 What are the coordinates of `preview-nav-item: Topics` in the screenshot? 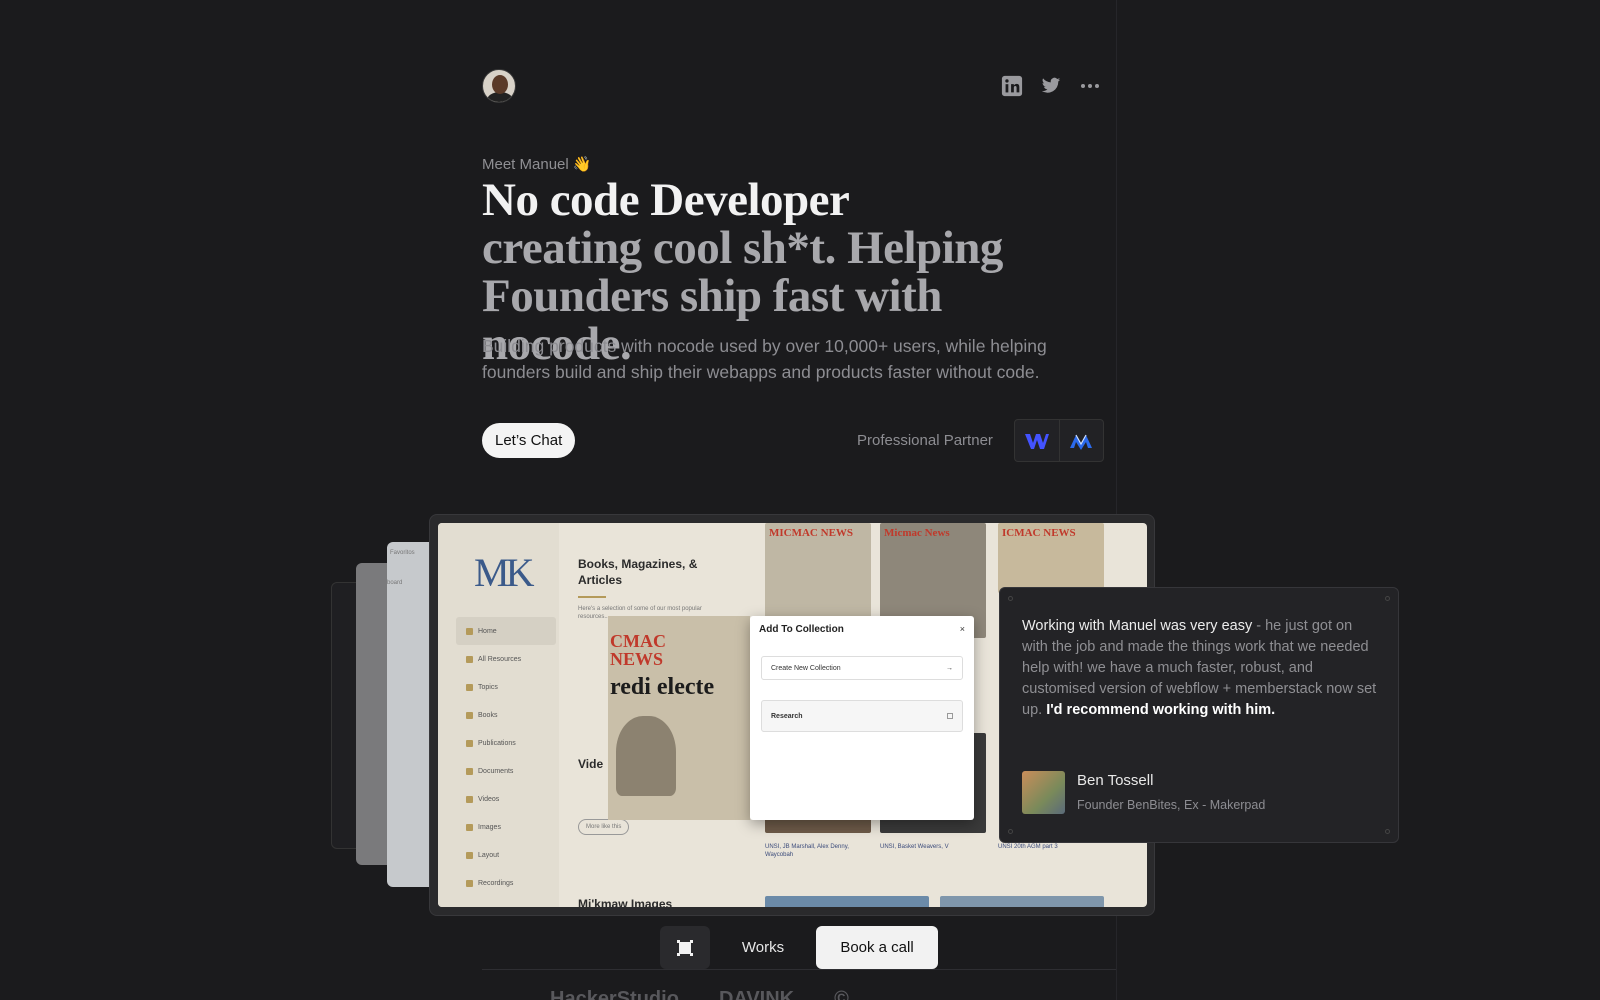 It's located at (506, 687).